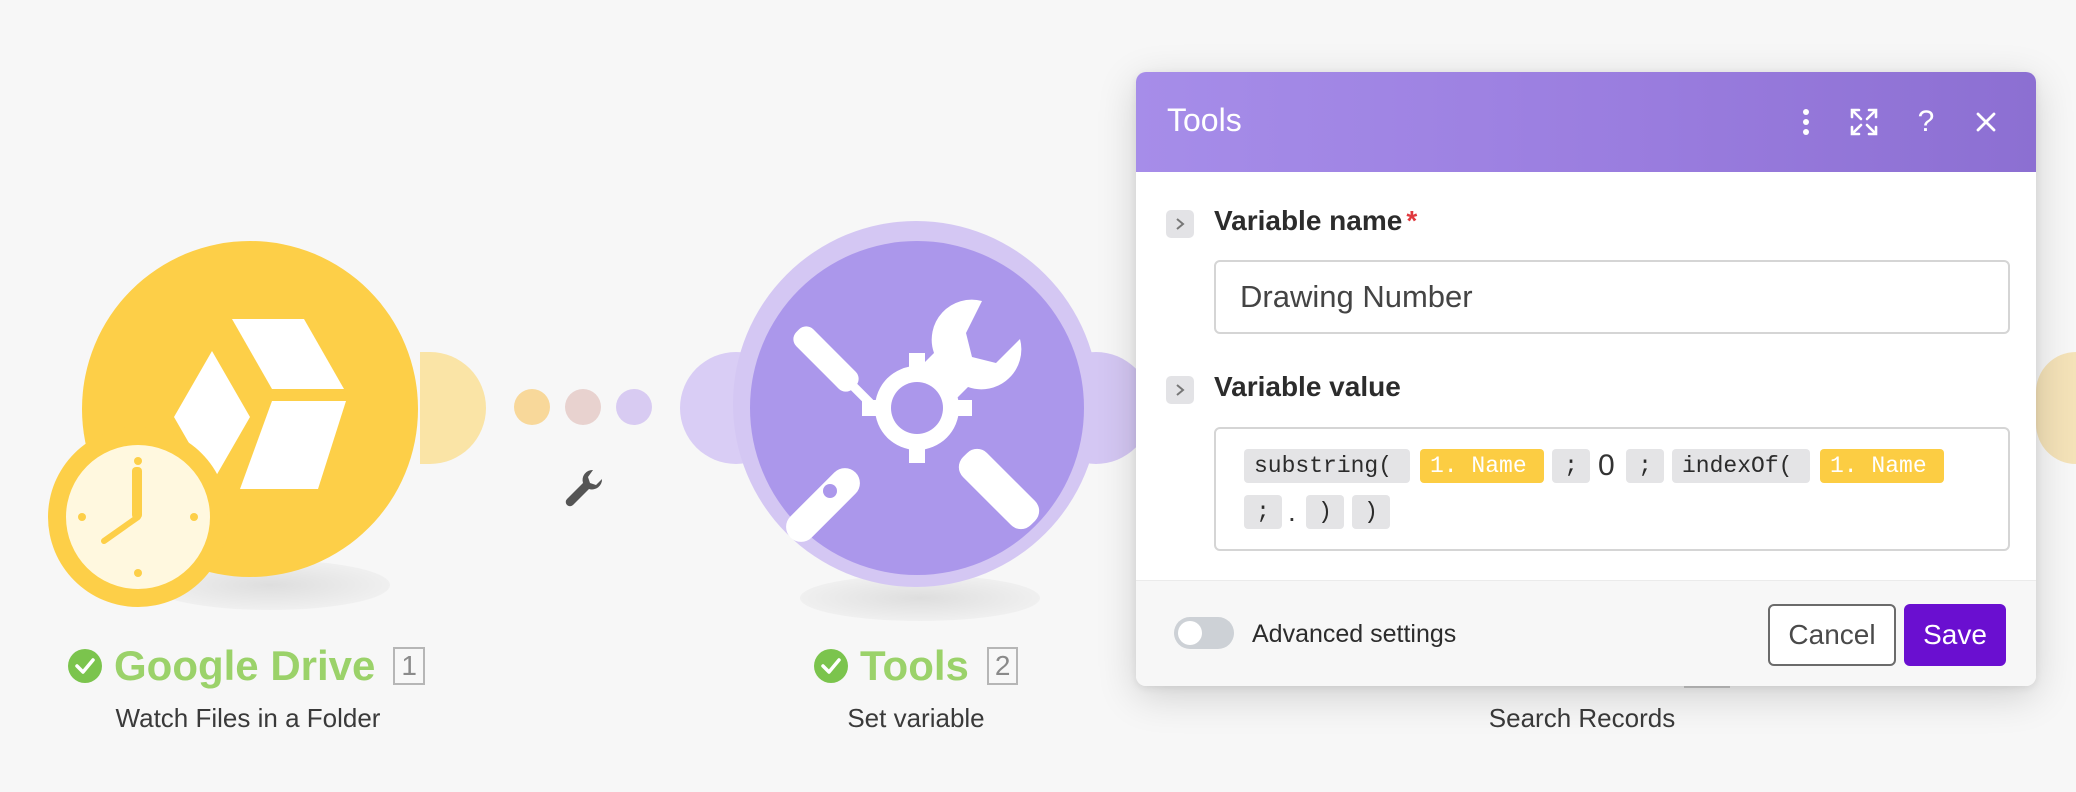  I want to click on module-number-badge: 1, so click(409, 666).